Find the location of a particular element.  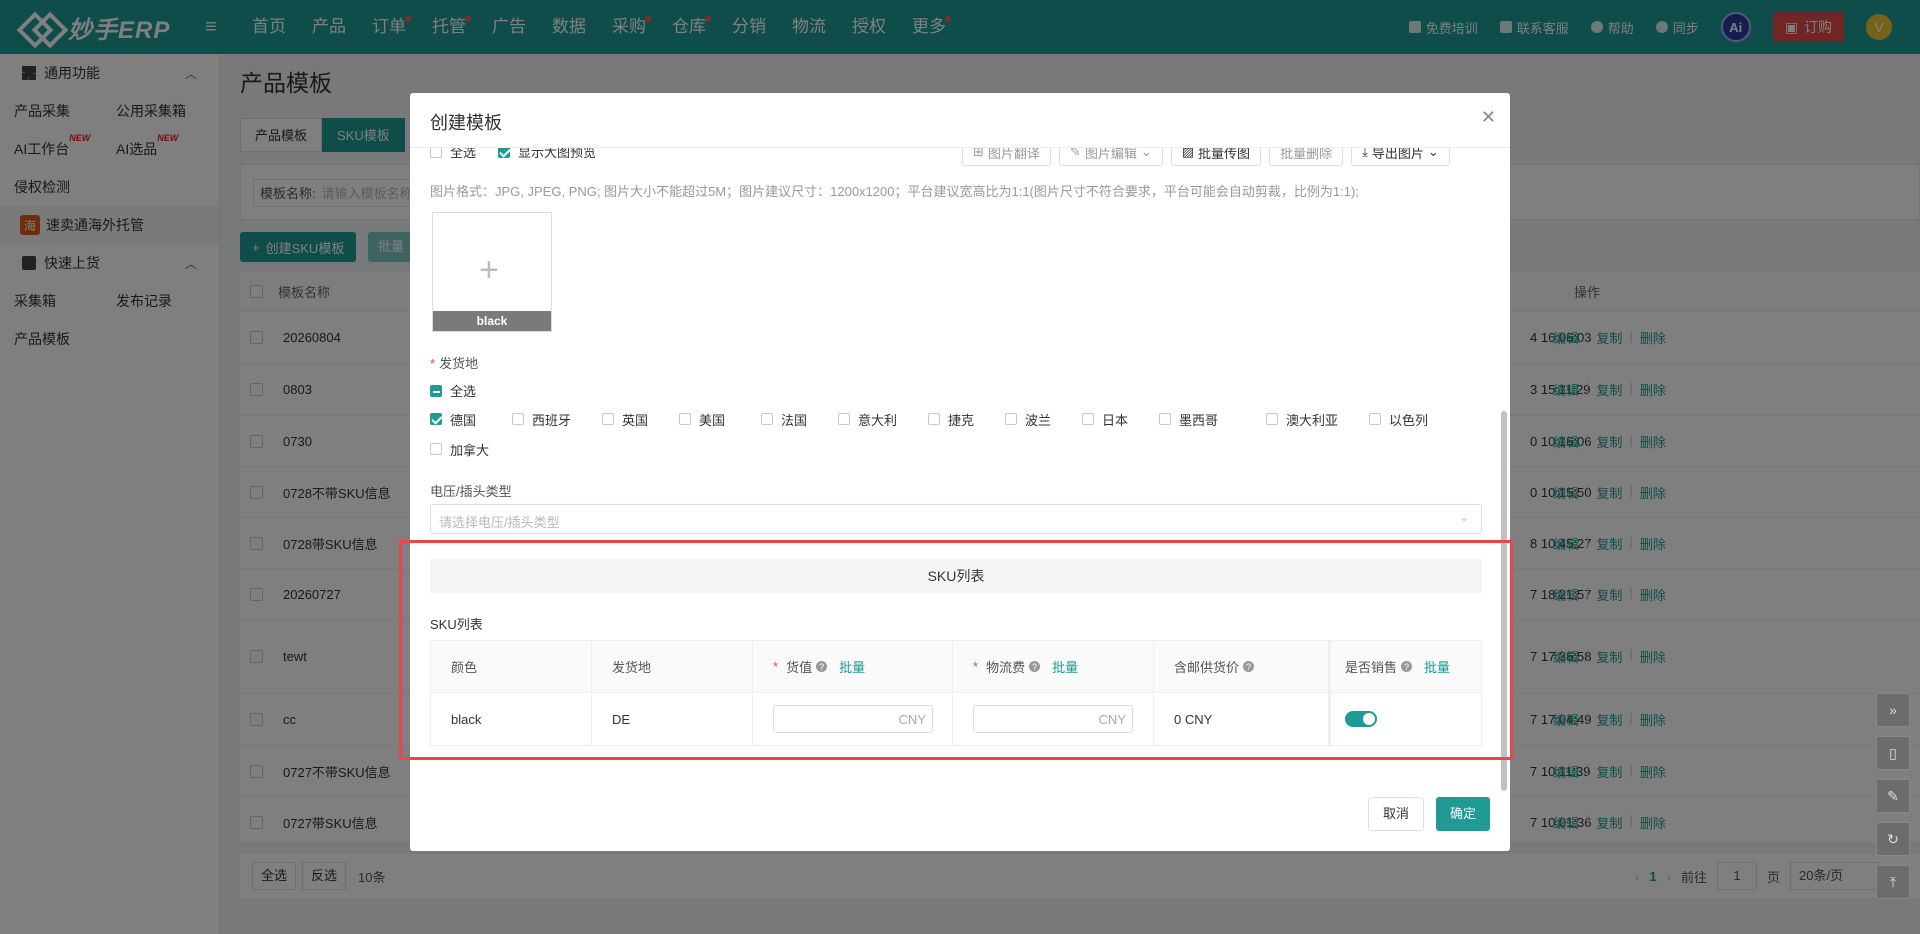

image-tools: ⊞ 图片翻译 ✎ 图片编辑 ⌄ ▨ 批量传图 批量删除 ⤓ 导出图片 ⌄ is located at coordinates (1206, 157).